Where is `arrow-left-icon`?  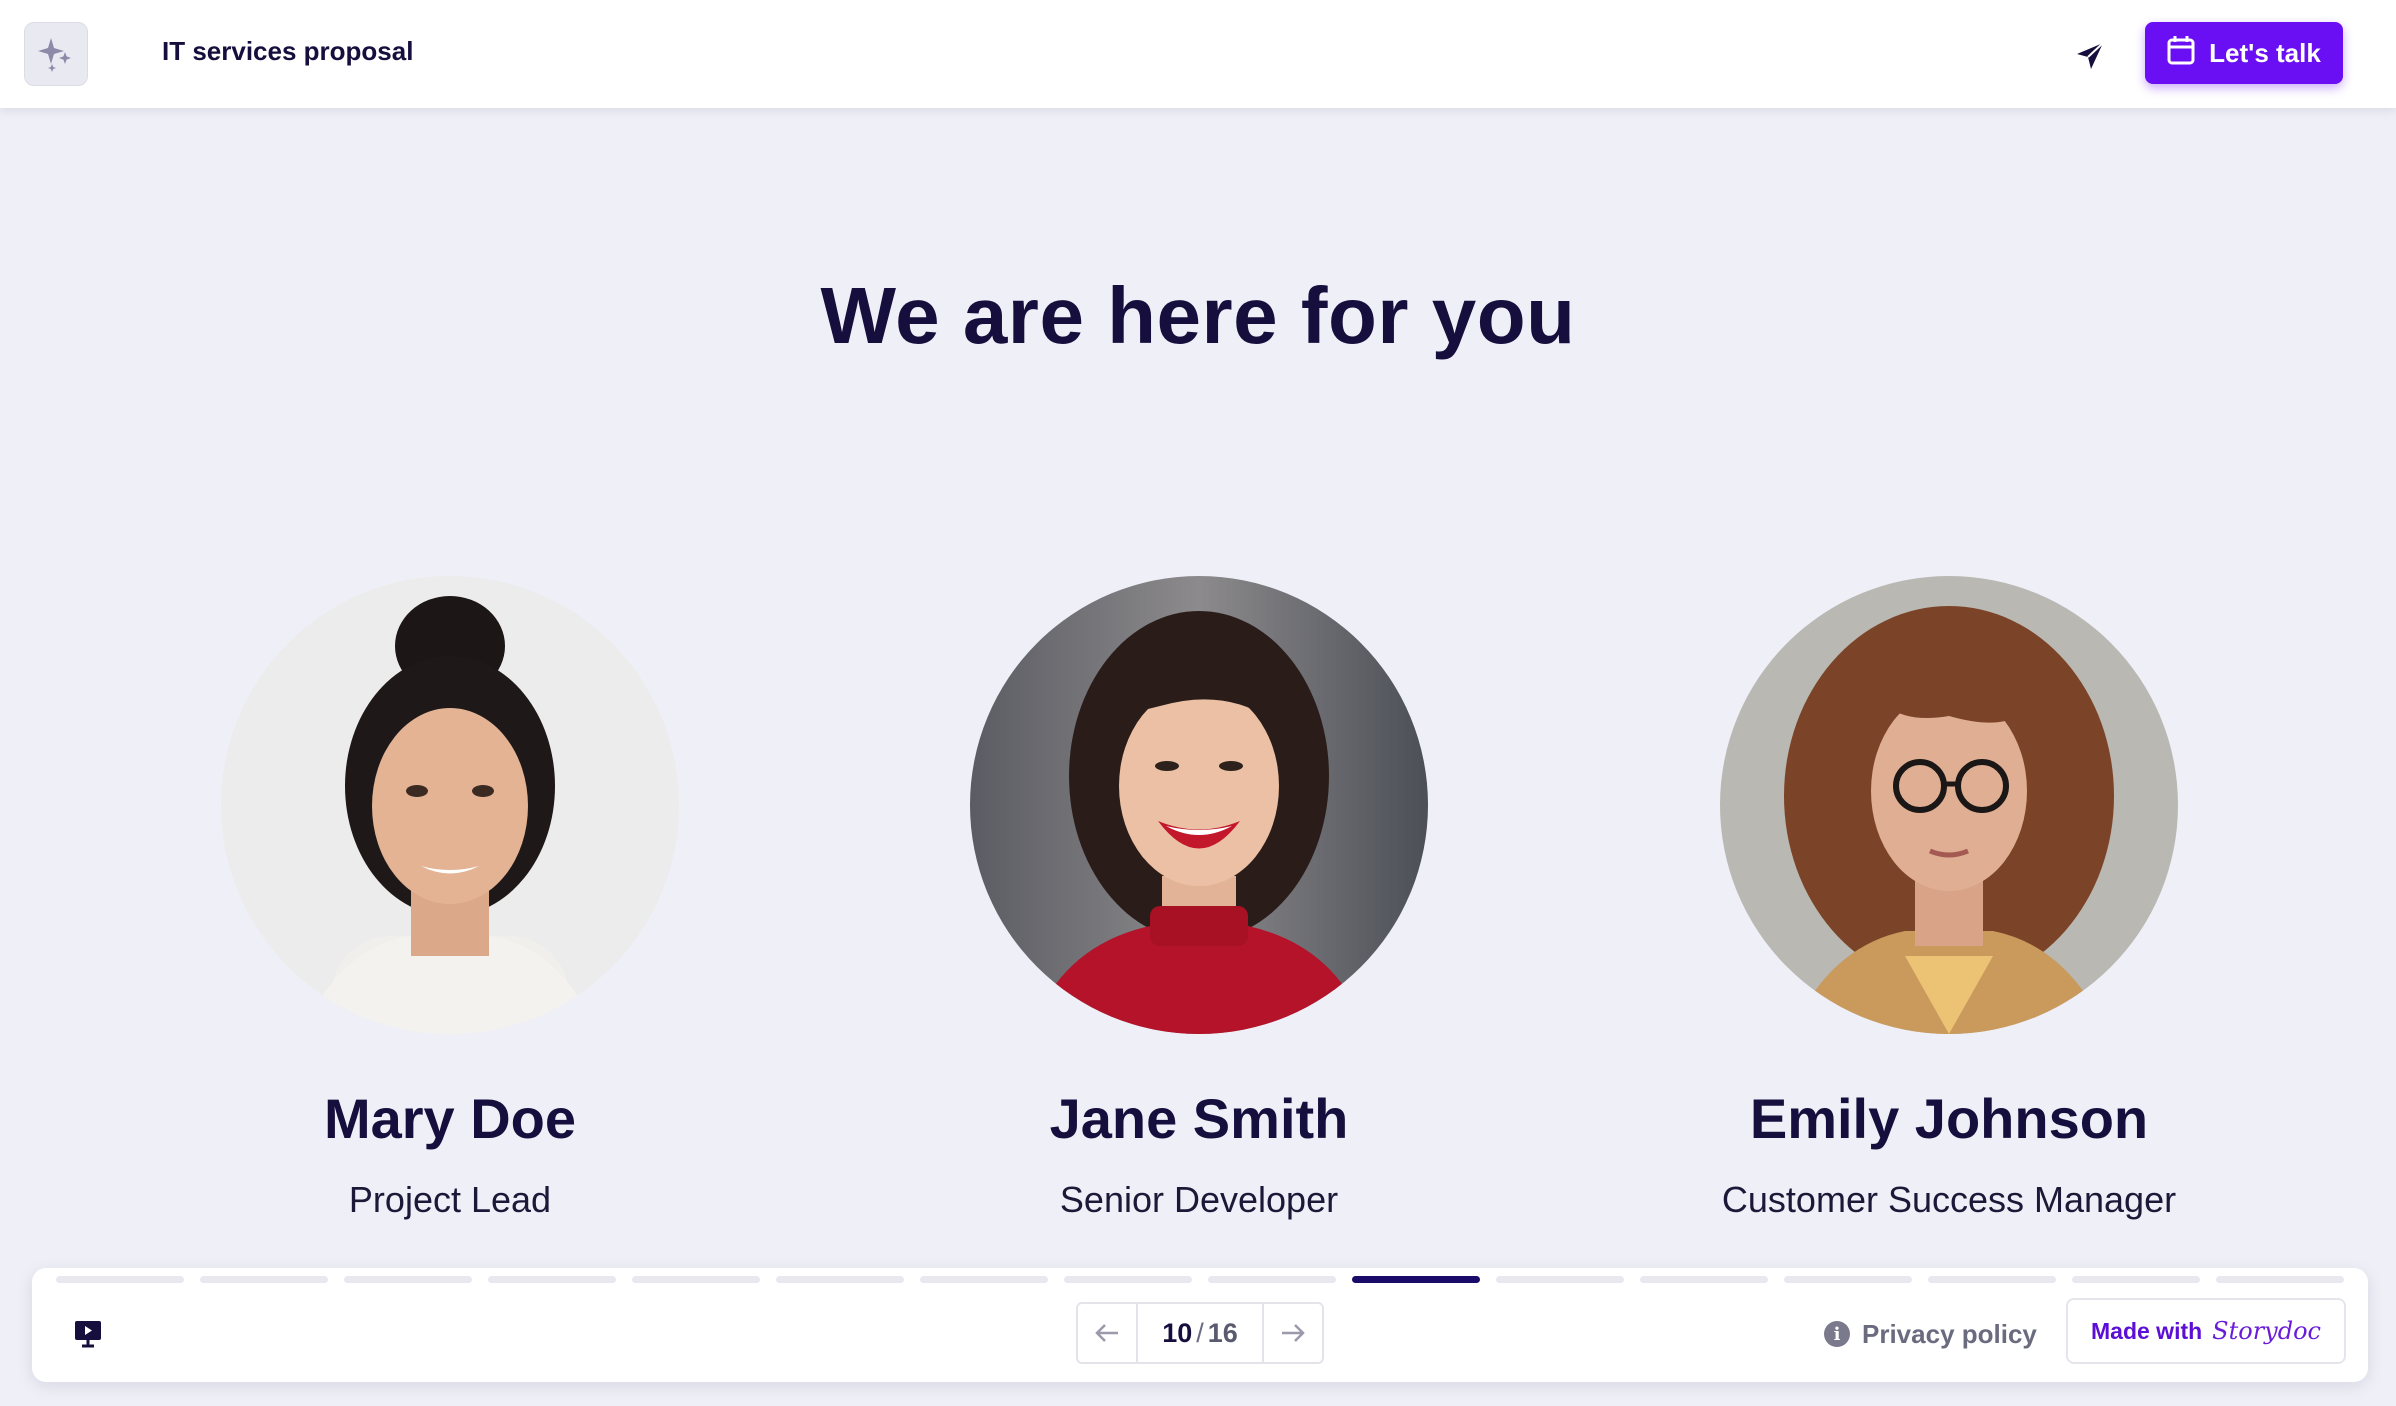 arrow-left-icon is located at coordinates (1106, 1333).